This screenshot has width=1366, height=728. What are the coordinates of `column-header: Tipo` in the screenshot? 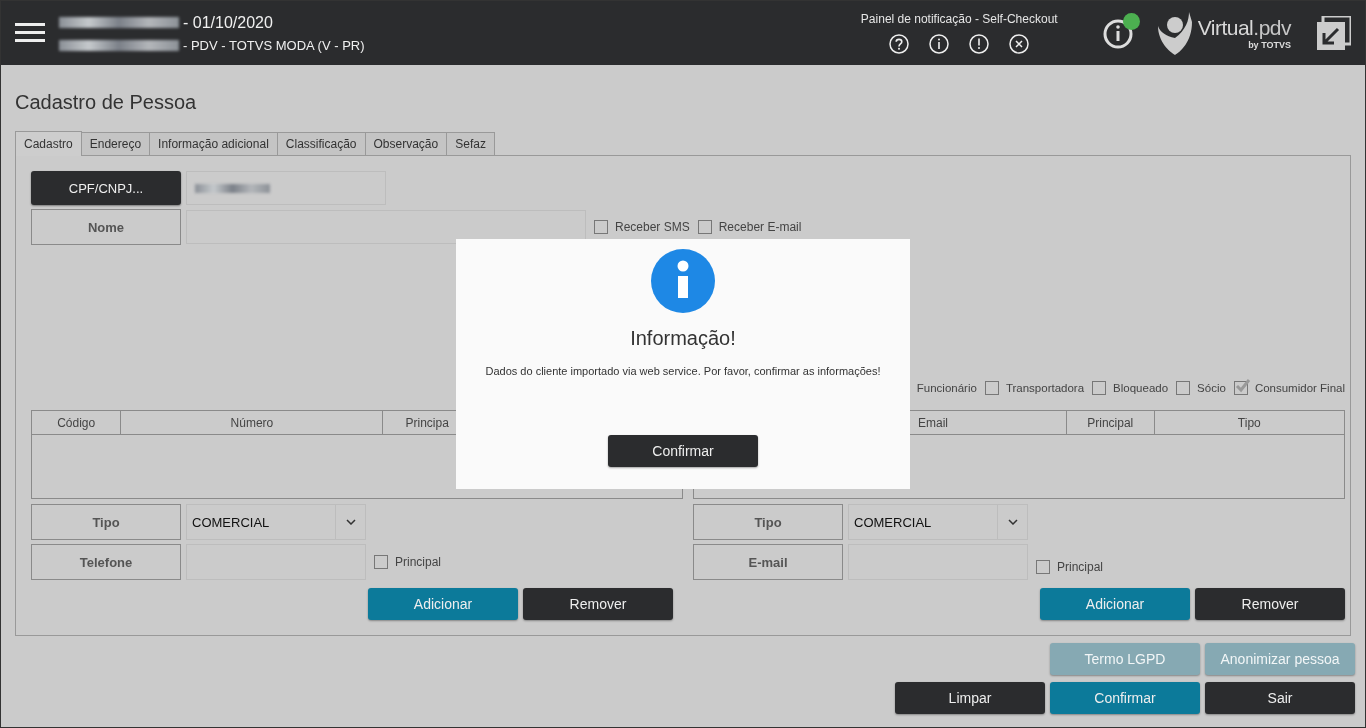 It's located at (1249, 423).